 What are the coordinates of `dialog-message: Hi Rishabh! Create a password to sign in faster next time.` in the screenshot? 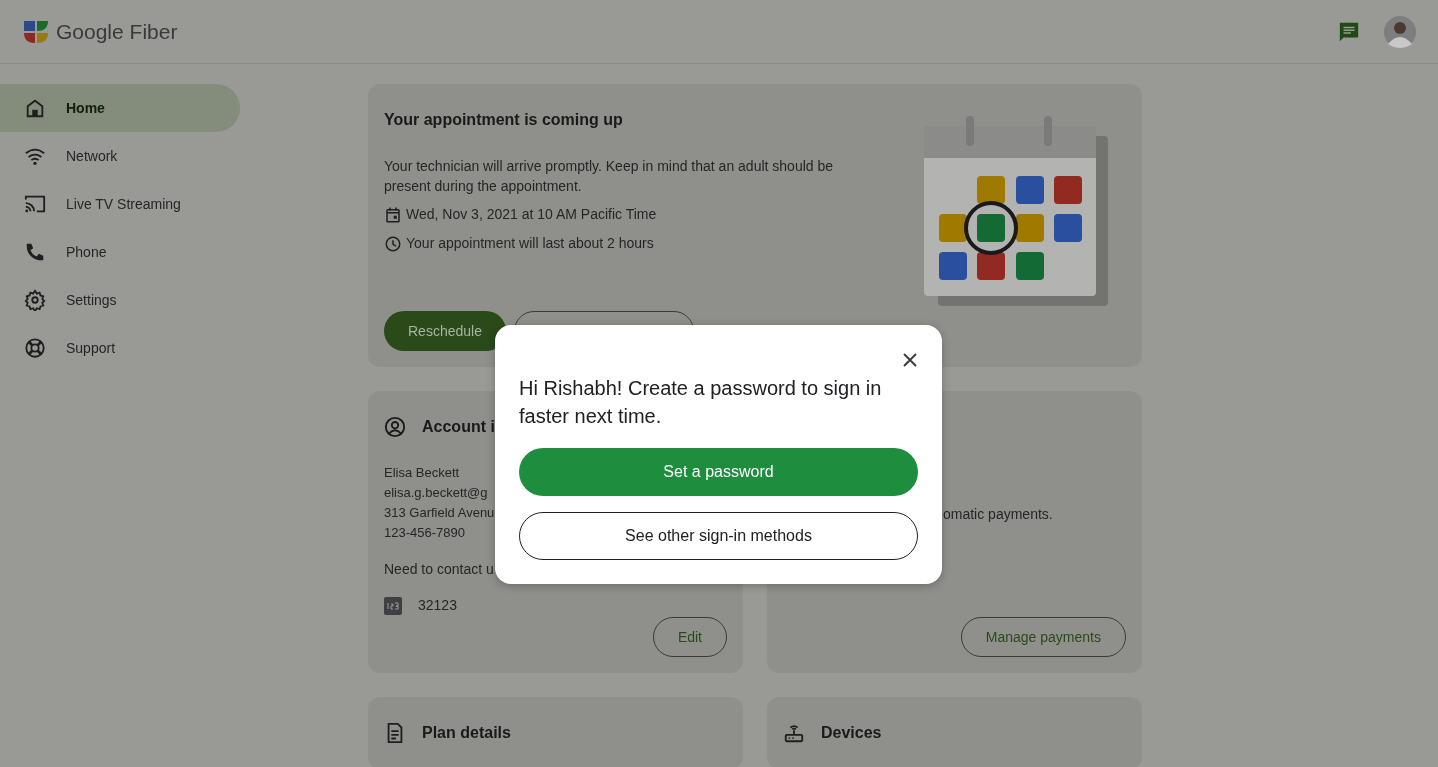 It's located at (701, 402).